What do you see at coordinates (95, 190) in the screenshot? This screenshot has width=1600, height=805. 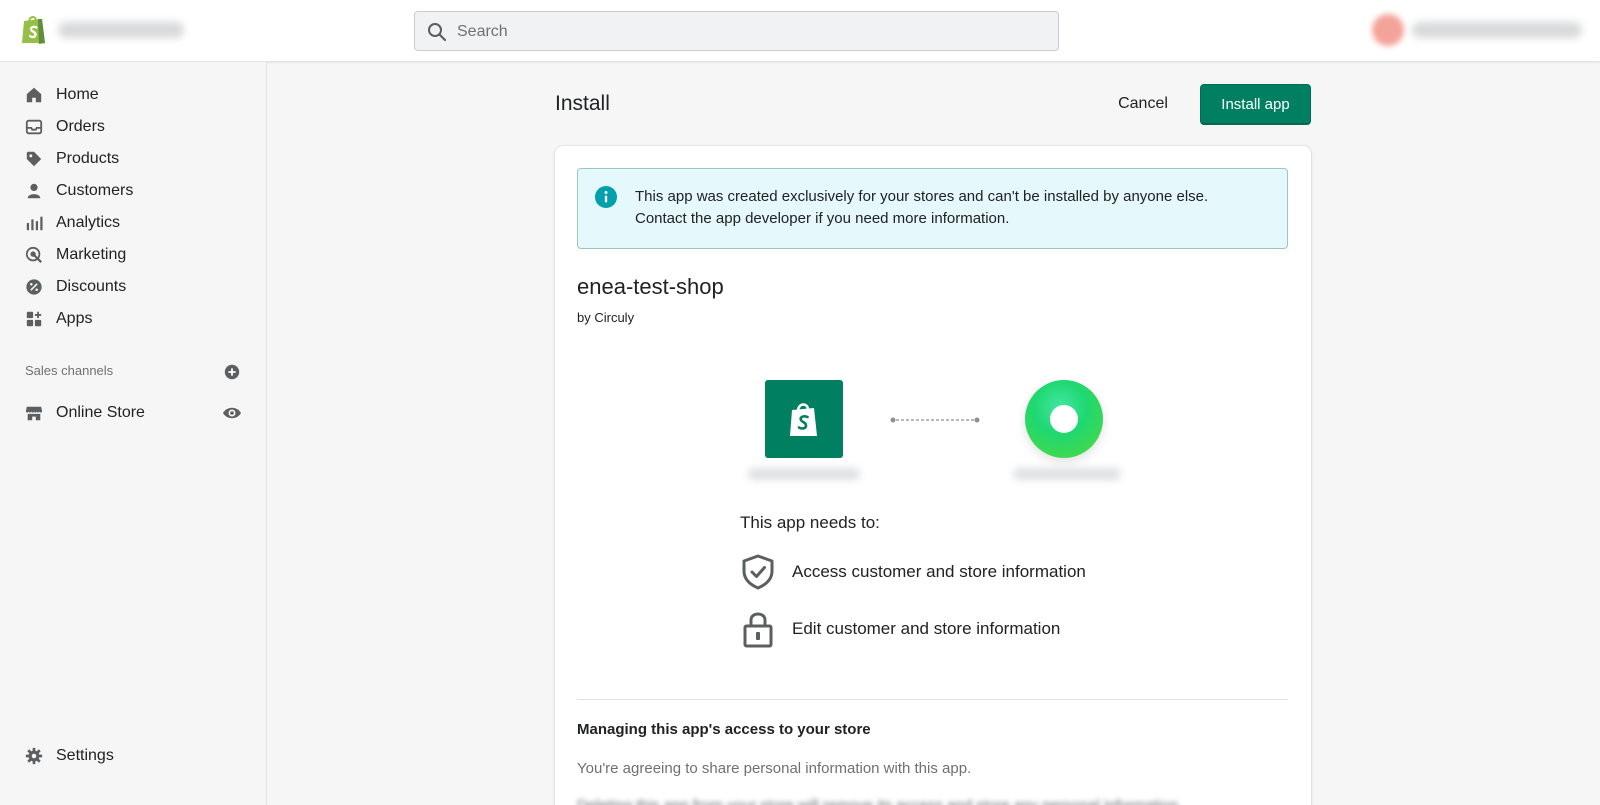 I see `sidebar-item-label: Customers` at bounding box center [95, 190].